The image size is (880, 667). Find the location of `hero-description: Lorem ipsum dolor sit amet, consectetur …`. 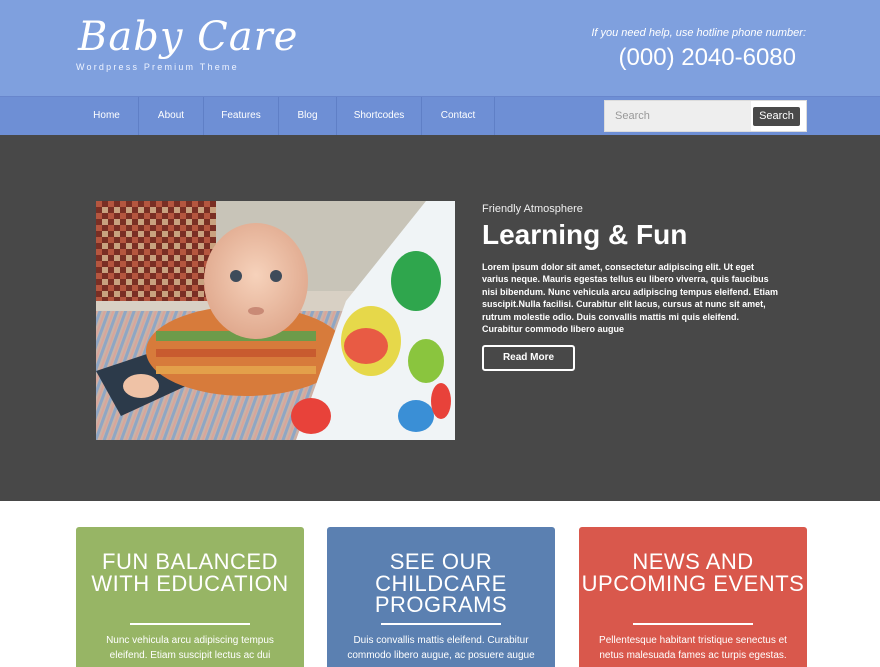

hero-description: Lorem ipsum dolor sit amet, consectetur … is located at coordinates (630, 298).